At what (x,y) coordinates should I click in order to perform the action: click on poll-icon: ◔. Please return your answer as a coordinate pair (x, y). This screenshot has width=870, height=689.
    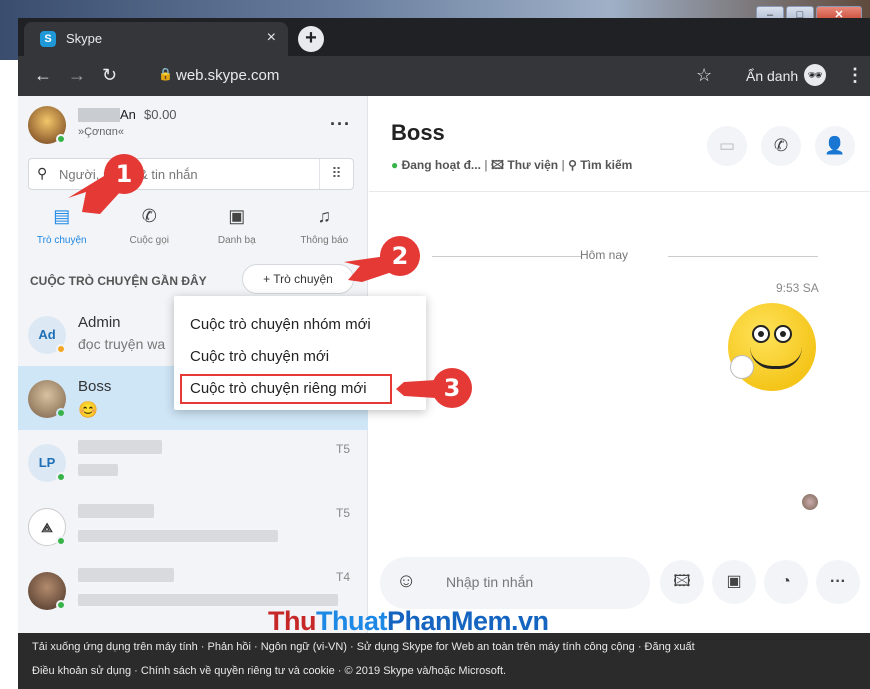
    Looking at the image, I should click on (786, 582).